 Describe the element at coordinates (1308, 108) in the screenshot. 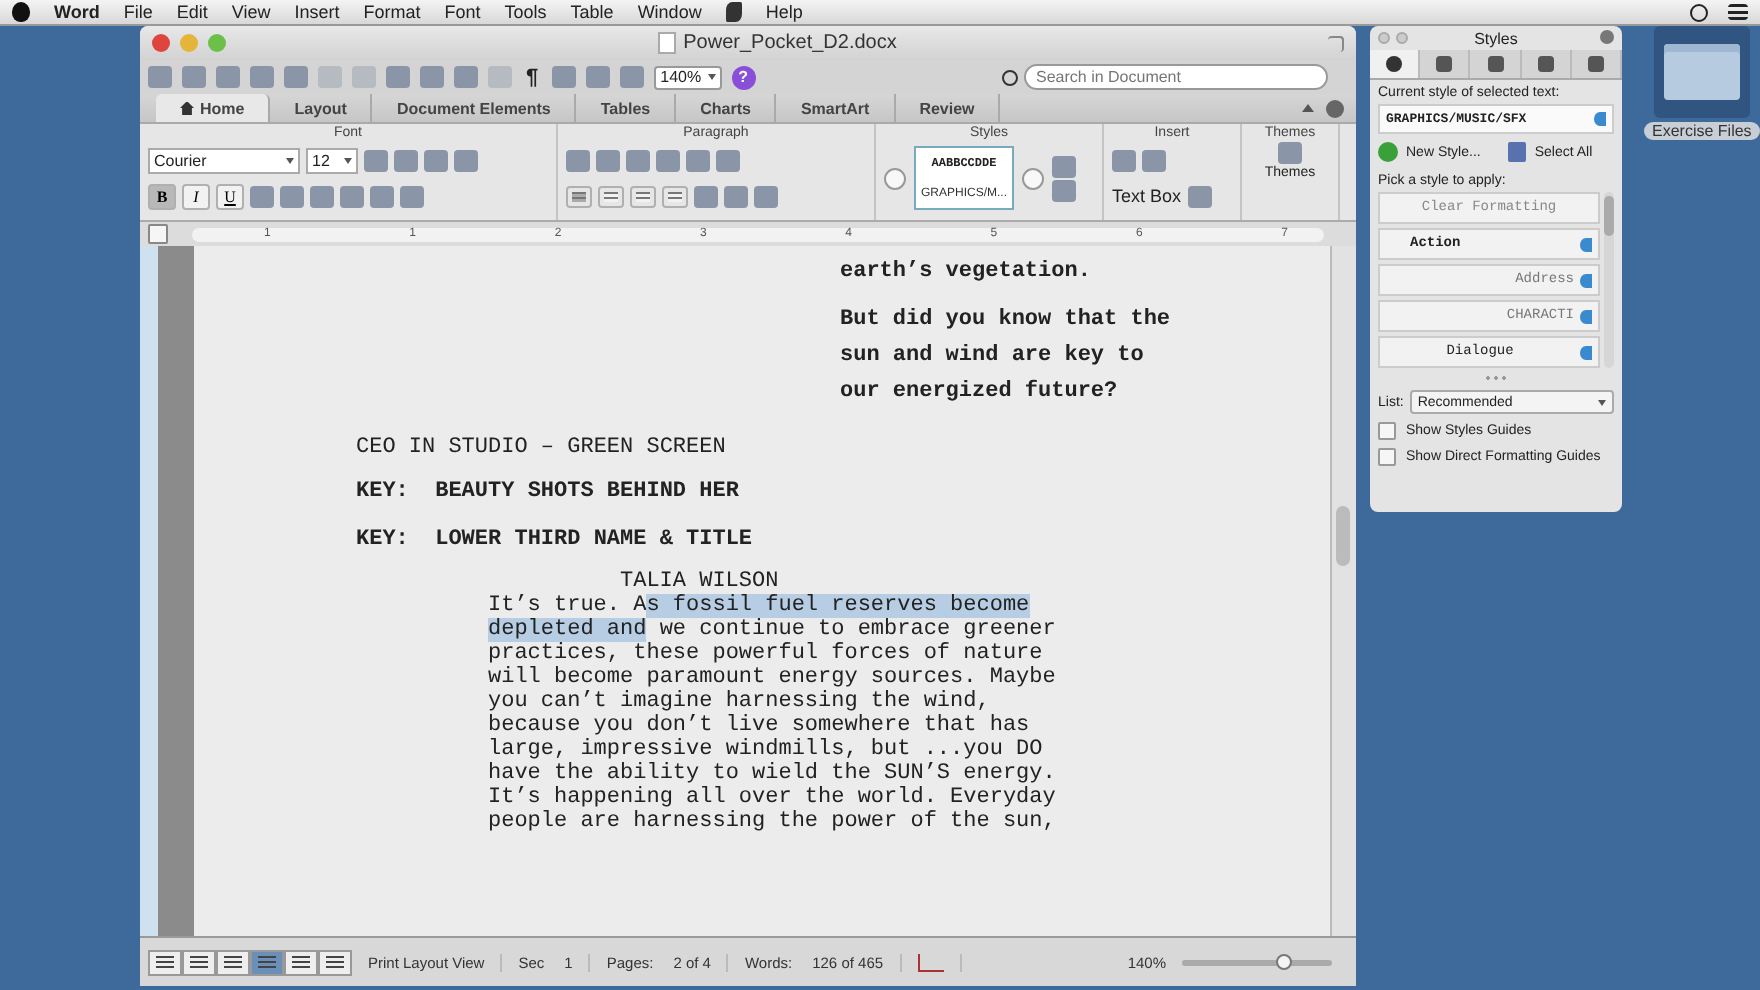

I see `collapse-icon` at that location.